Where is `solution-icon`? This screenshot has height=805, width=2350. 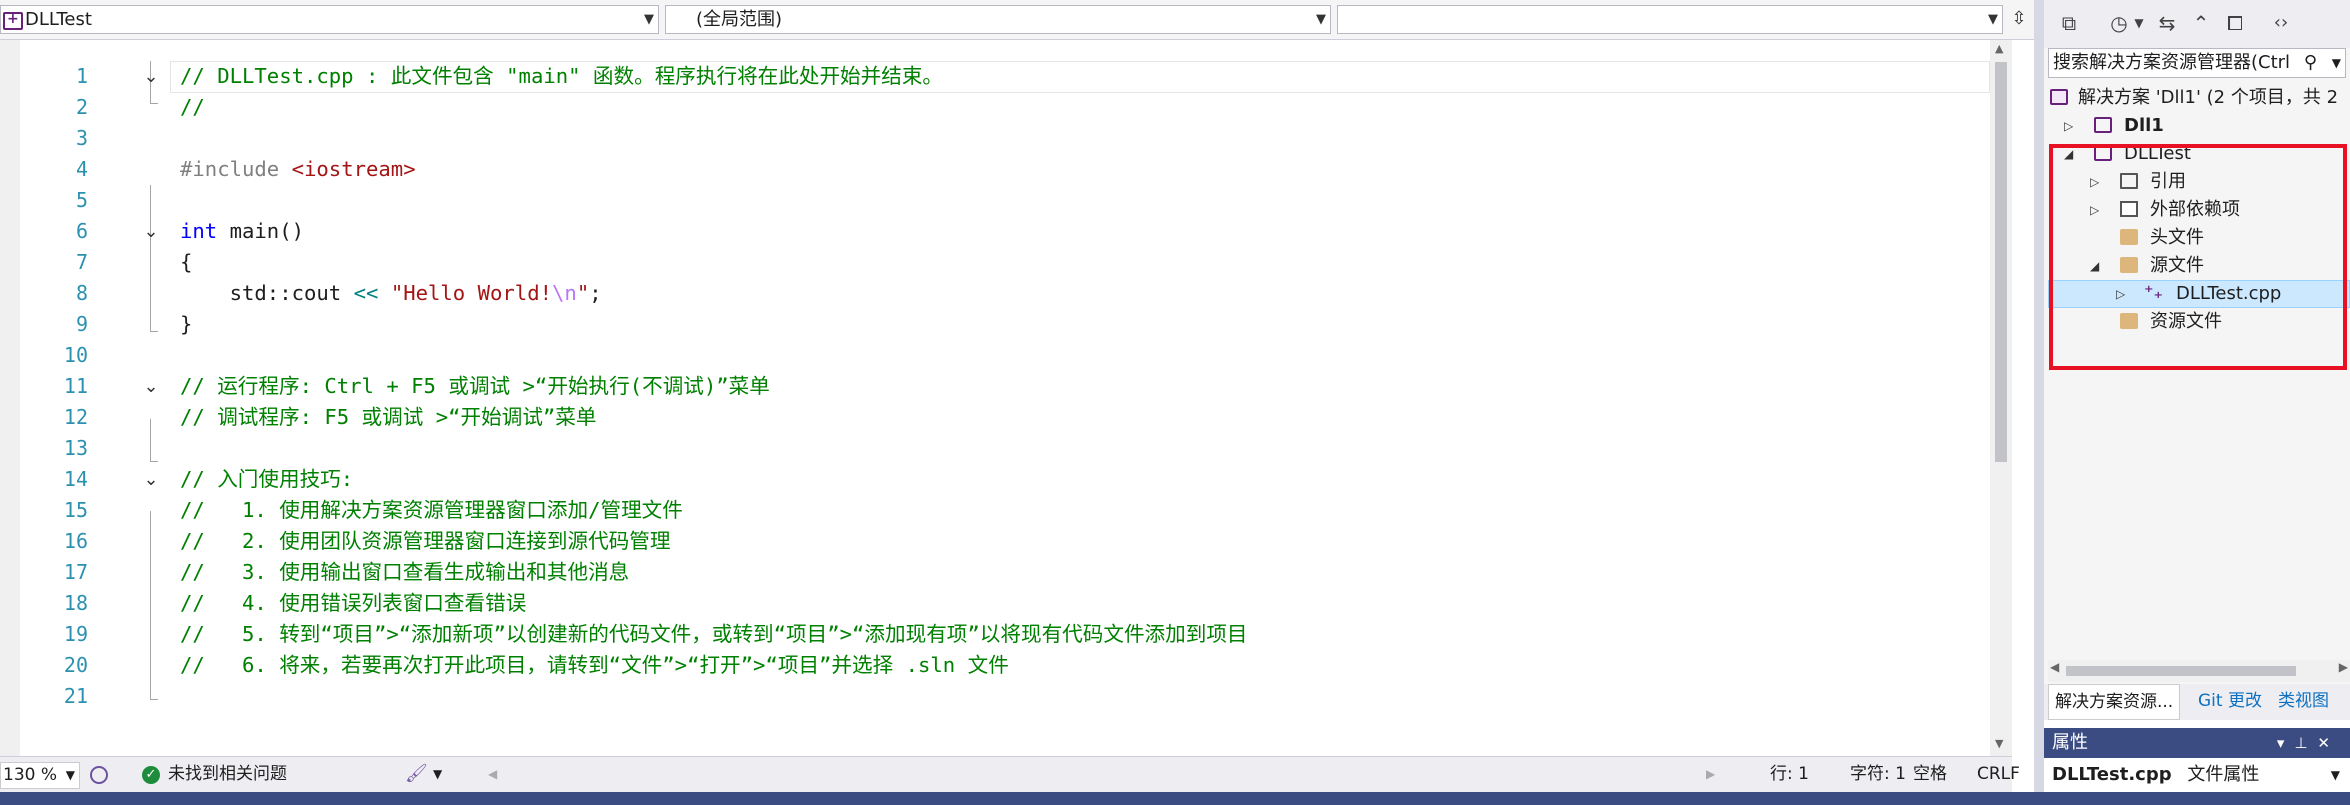 solution-icon is located at coordinates (2059, 97).